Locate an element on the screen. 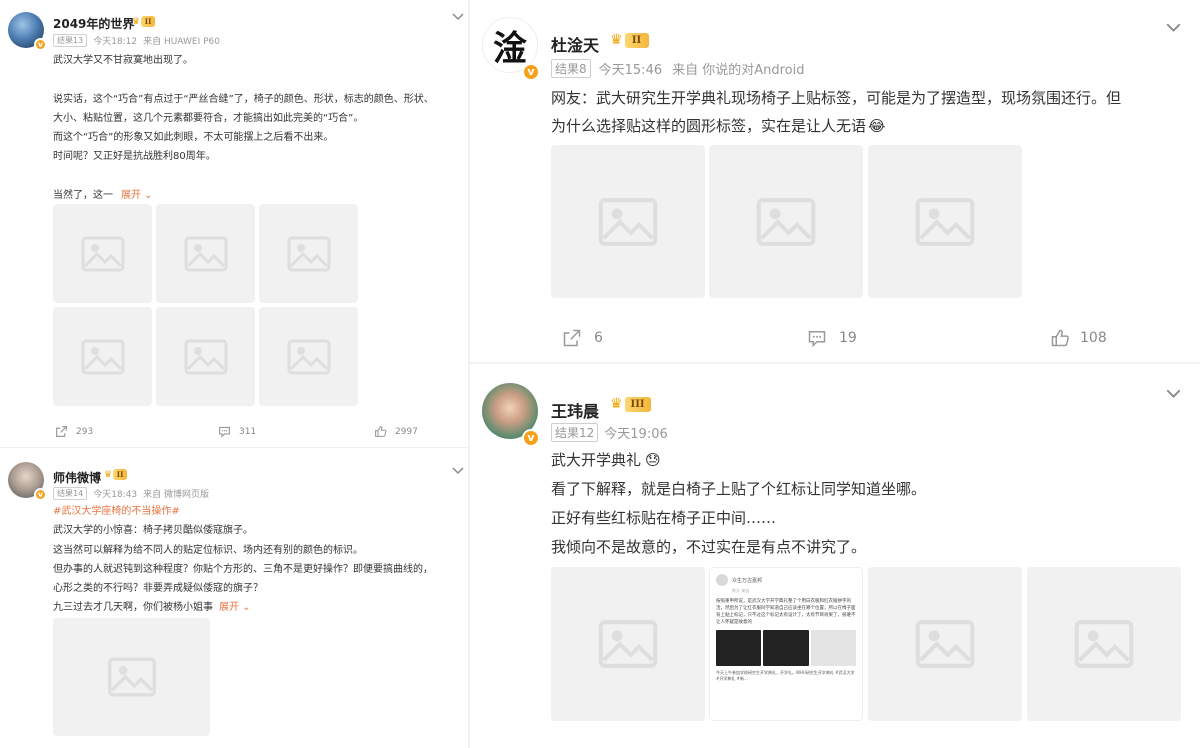 Image resolution: width=1200 pixels, height=748 pixels. like-button: 2997 is located at coordinates (396, 431).